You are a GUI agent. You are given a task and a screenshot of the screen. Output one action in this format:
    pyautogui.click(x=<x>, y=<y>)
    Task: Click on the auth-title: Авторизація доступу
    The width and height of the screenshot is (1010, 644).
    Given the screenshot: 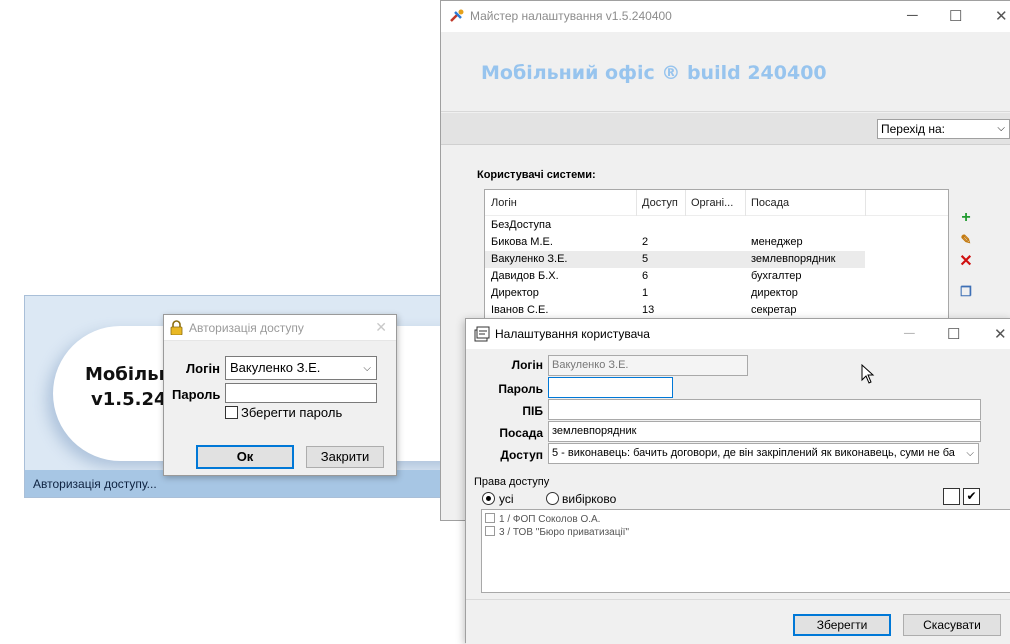 What is the action you would take?
    pyautogui.click(x=246, y=328)
    